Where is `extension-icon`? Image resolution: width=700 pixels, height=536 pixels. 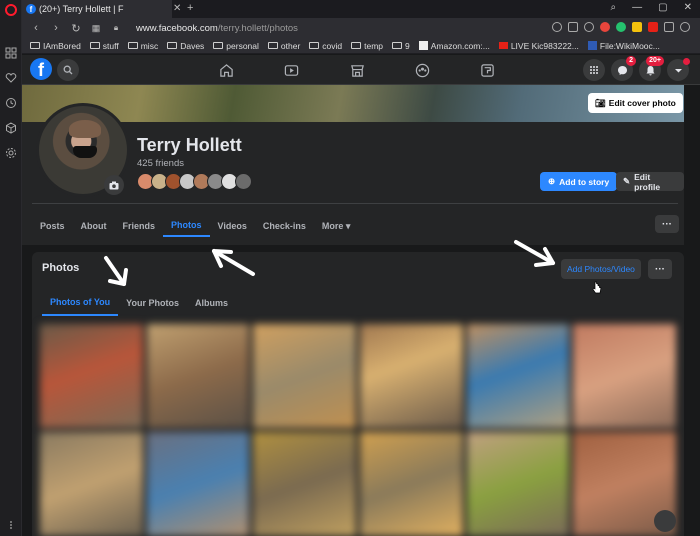 extension-icon is located at coordinates (589, 27).